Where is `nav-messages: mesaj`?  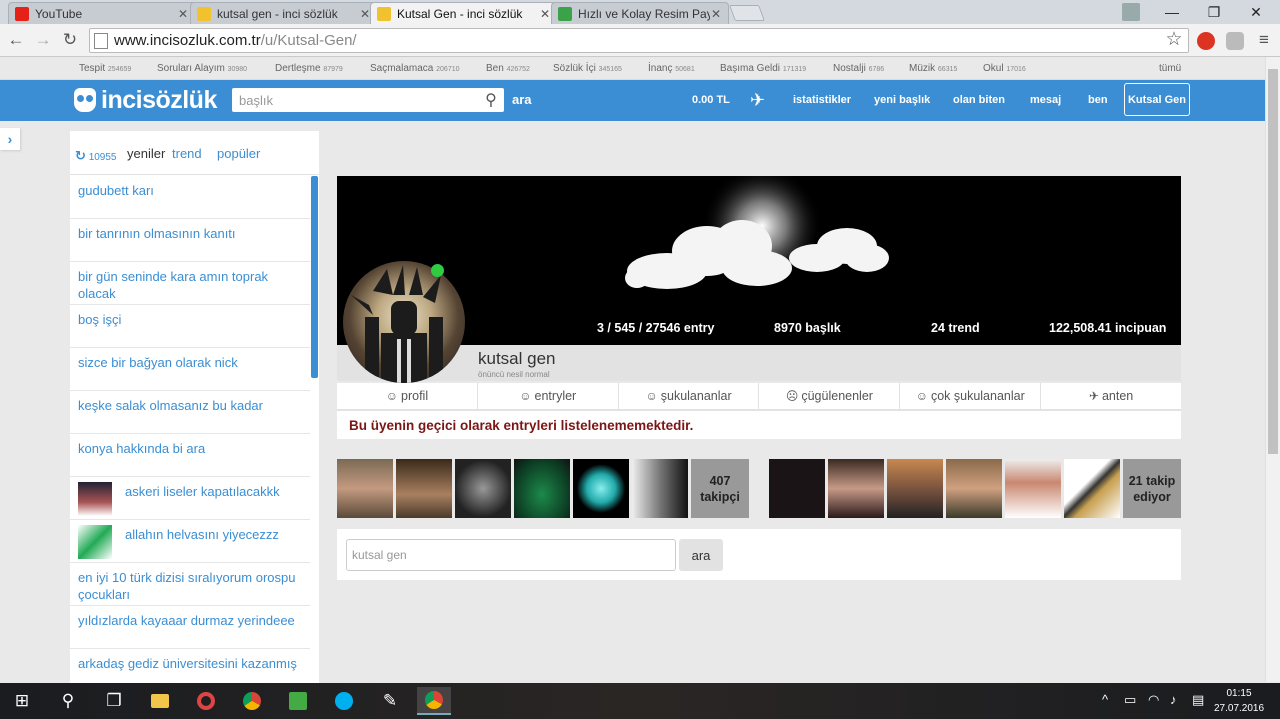 nav-messages: mesaj is located at coordinates (1045, 100).